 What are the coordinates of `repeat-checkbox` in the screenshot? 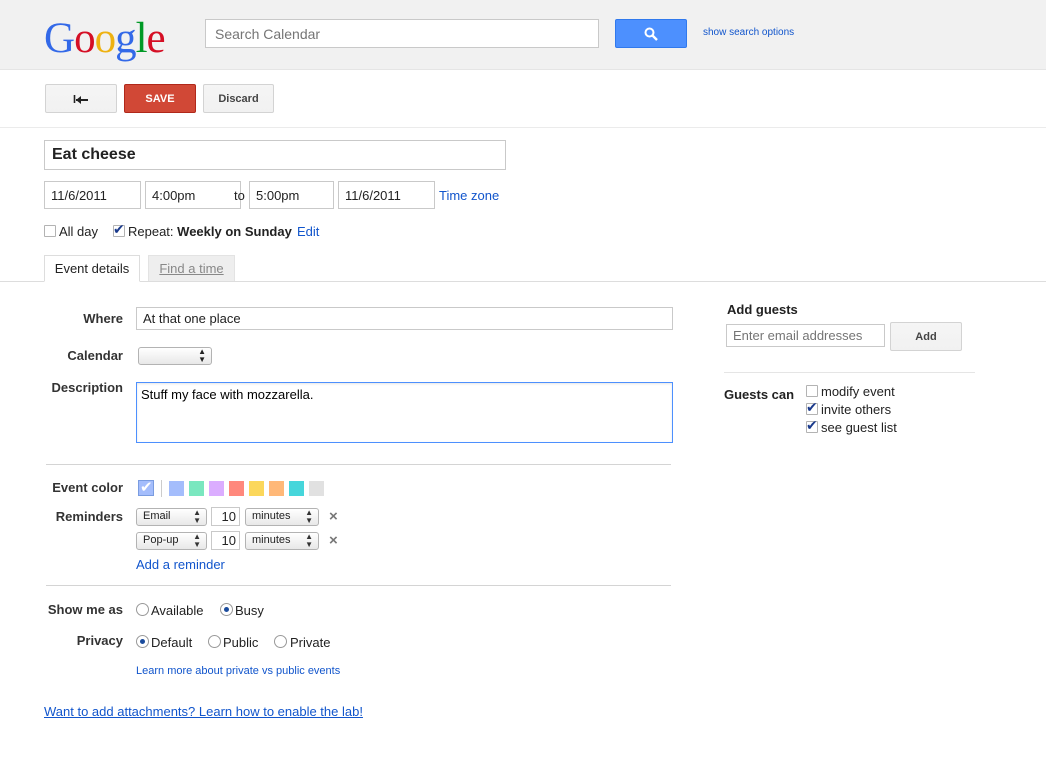 It's located at (119, 229).